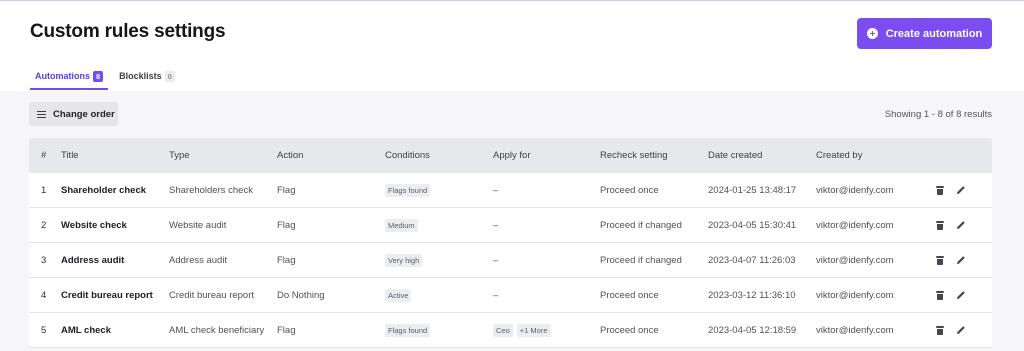  Describe the element at coordinates (169, 76) in the screenshot. I see `tab-count-badge: 0` at that location.